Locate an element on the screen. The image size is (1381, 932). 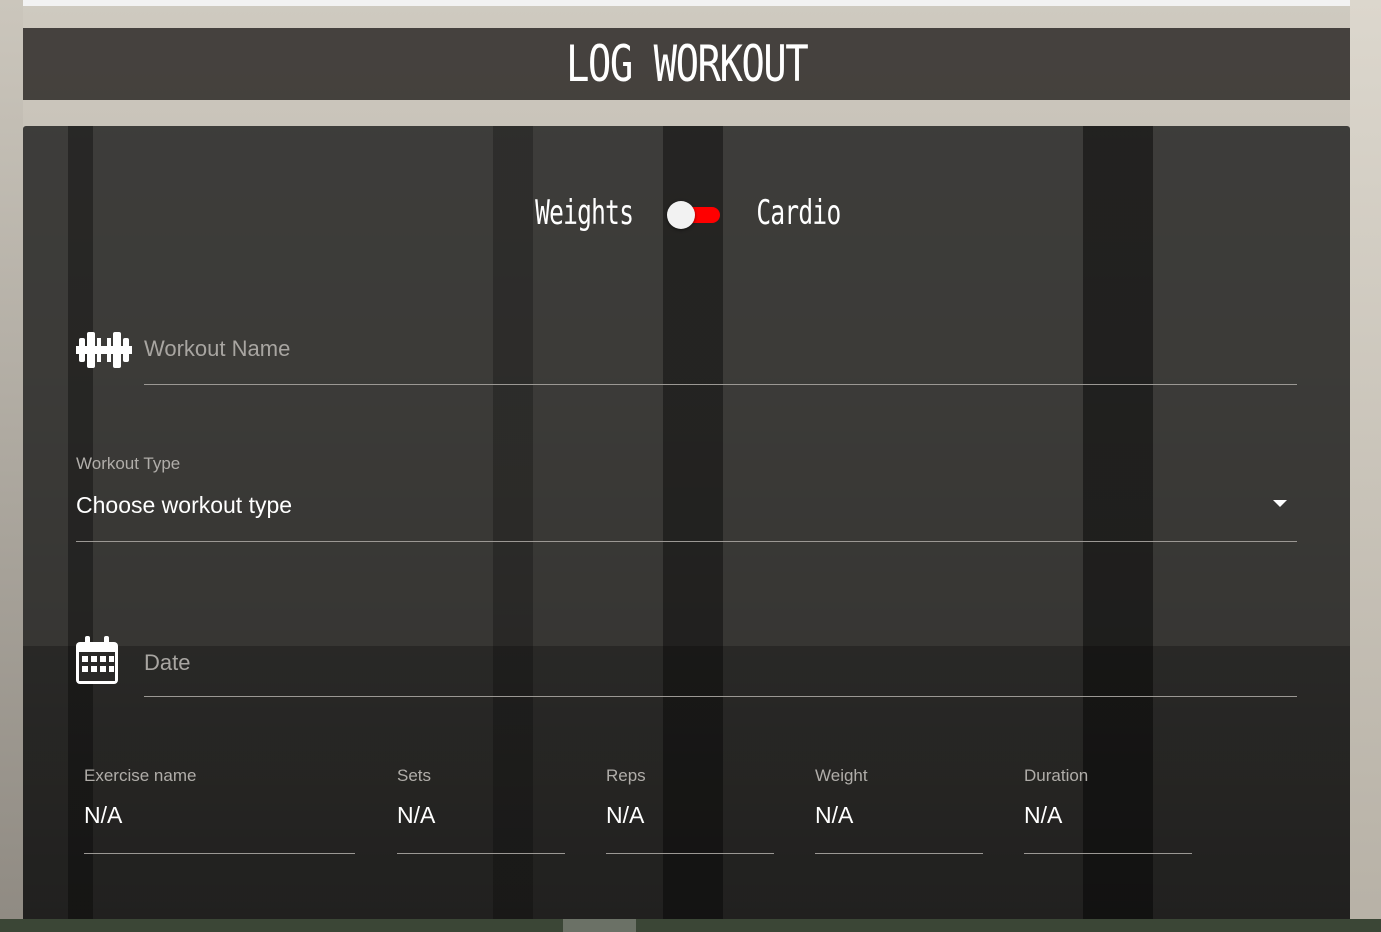
exercise-name-field: Exercise name is located at coordinates (219, 809).